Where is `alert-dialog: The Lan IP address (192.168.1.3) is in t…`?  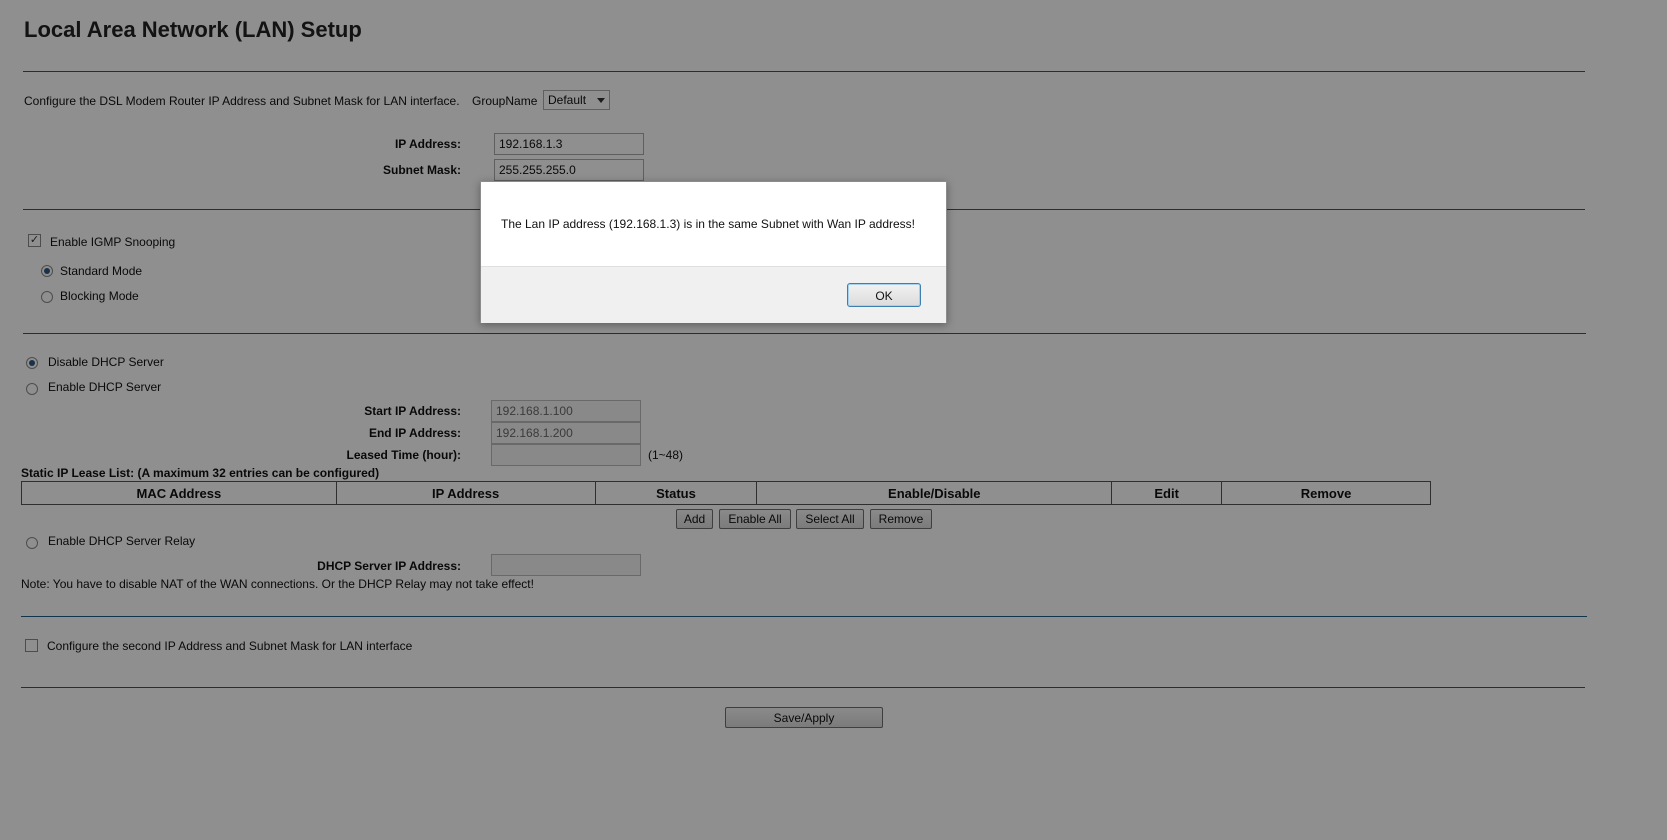 alert-dialog: The Lan IP address (192.168.1.3) is in t… is located at coordinates (713, 252).